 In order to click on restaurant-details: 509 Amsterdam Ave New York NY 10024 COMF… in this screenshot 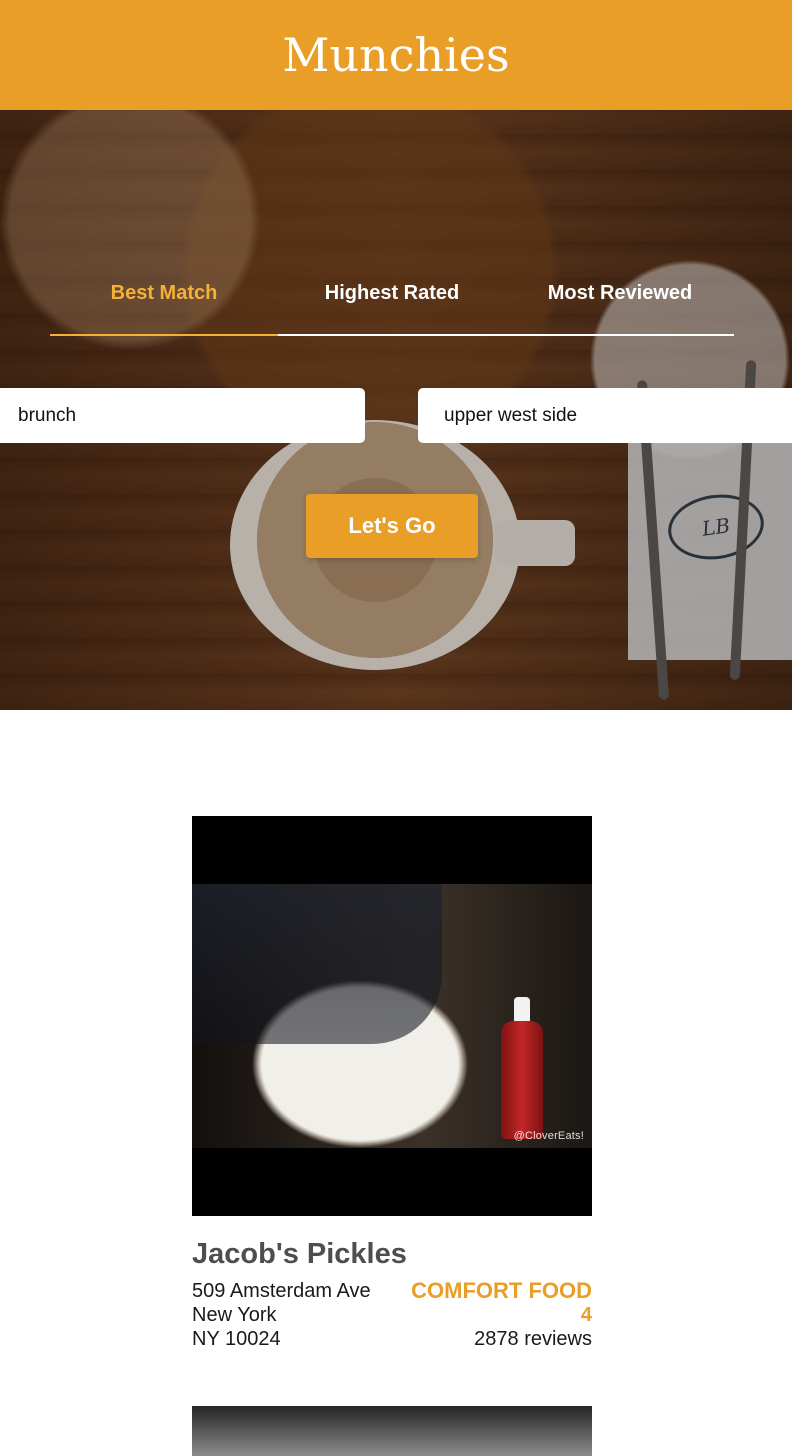, I will do `click(392, 1315)`.